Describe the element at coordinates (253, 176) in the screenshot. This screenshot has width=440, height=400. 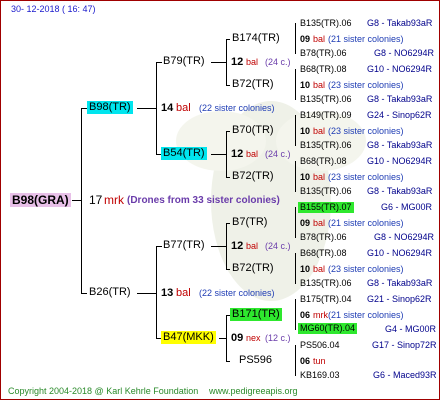
I see `queen-l3-3: B72(TR)` at that location.